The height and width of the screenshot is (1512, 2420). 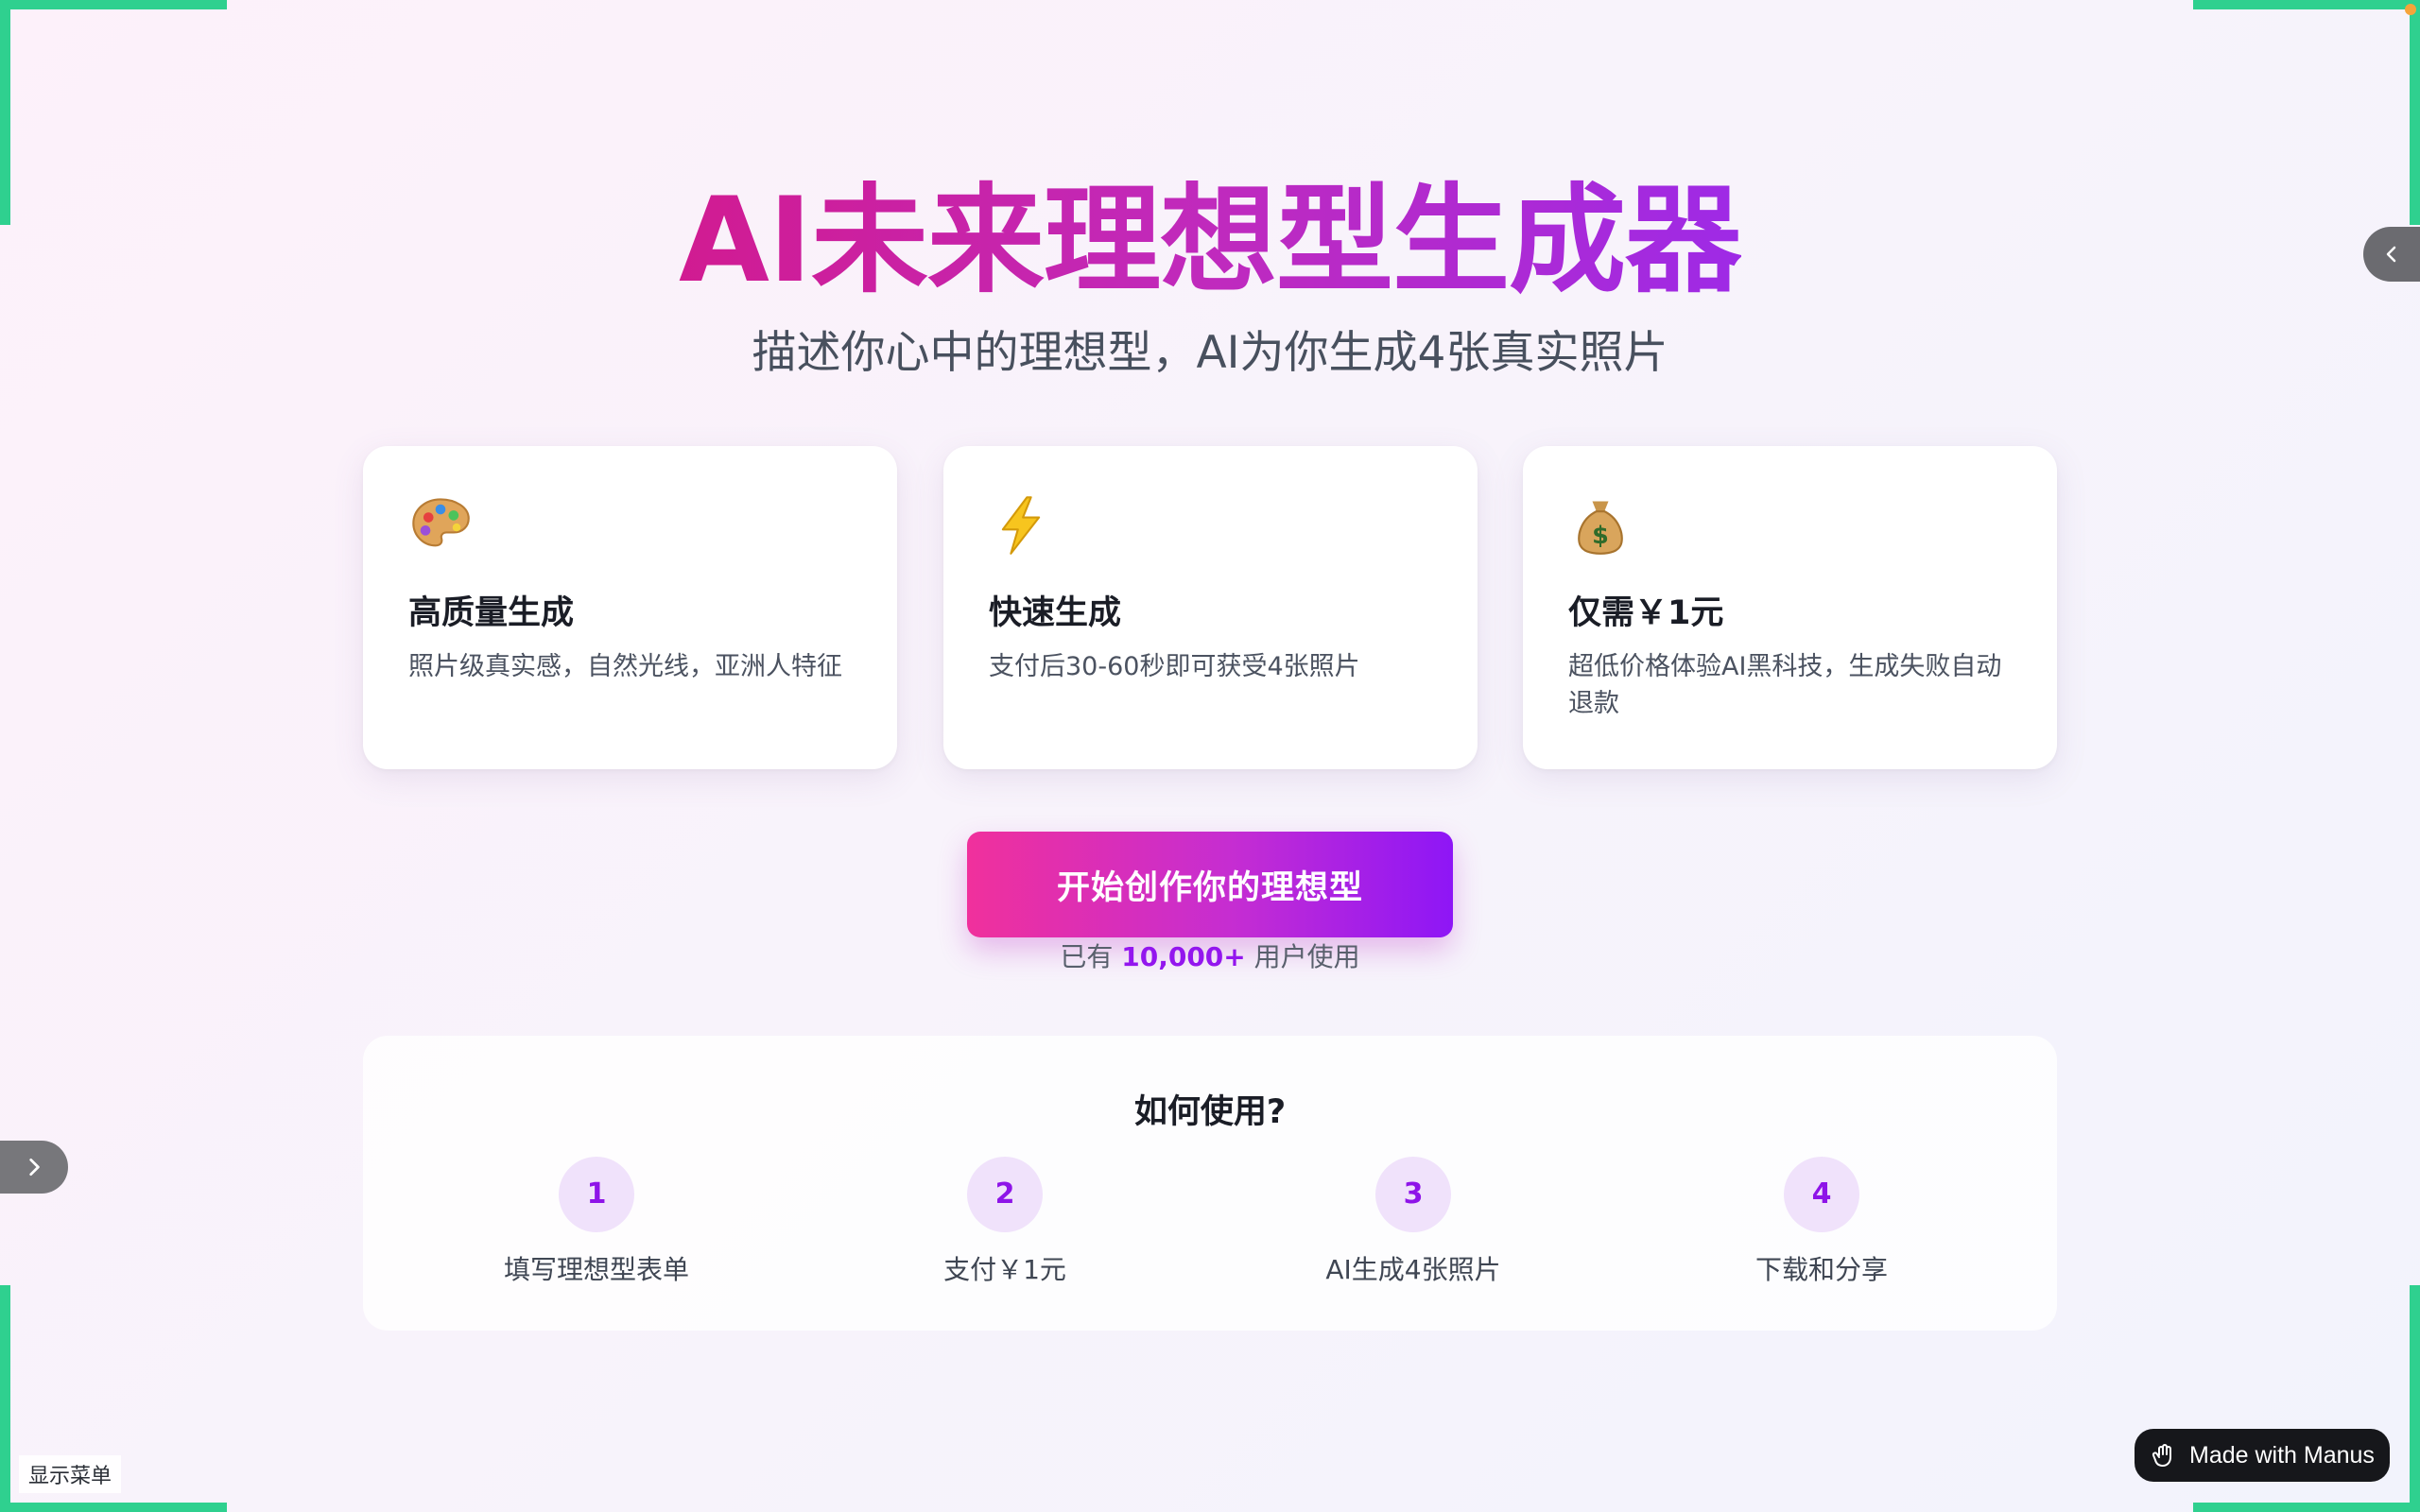 What do you see at coordinates (1055, 613) in the screenshot?
I see `feature-title: 快速生成` at bounding box center [1055, 613].